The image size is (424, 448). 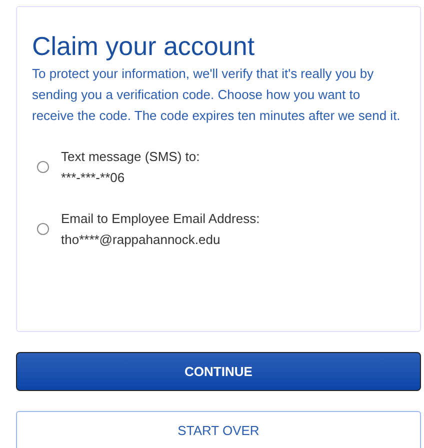 What do you see at coordinates (141, 240) in the screenshot?
I see `option-value: tho****@rappahannock.edu` at bounding box center [141, 240].